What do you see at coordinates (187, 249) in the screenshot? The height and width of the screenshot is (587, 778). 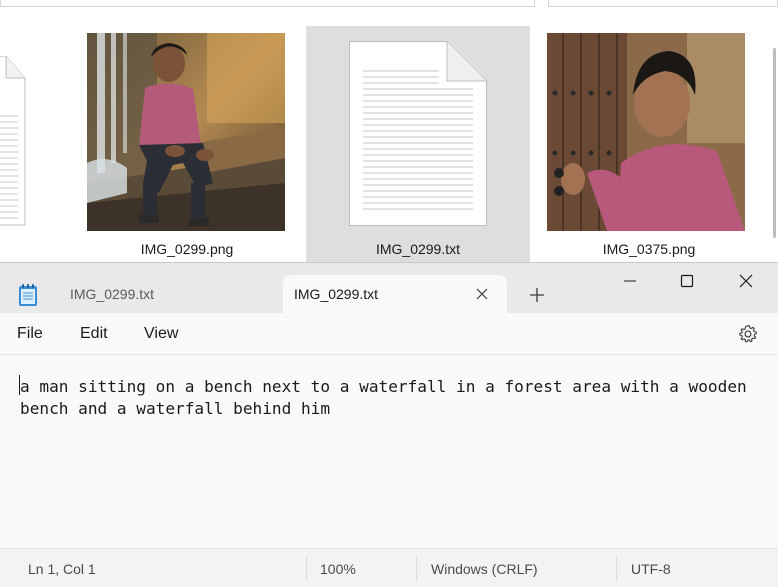 I see `file-name-label: IMG_0299.png` at bounding box center [187, 249].